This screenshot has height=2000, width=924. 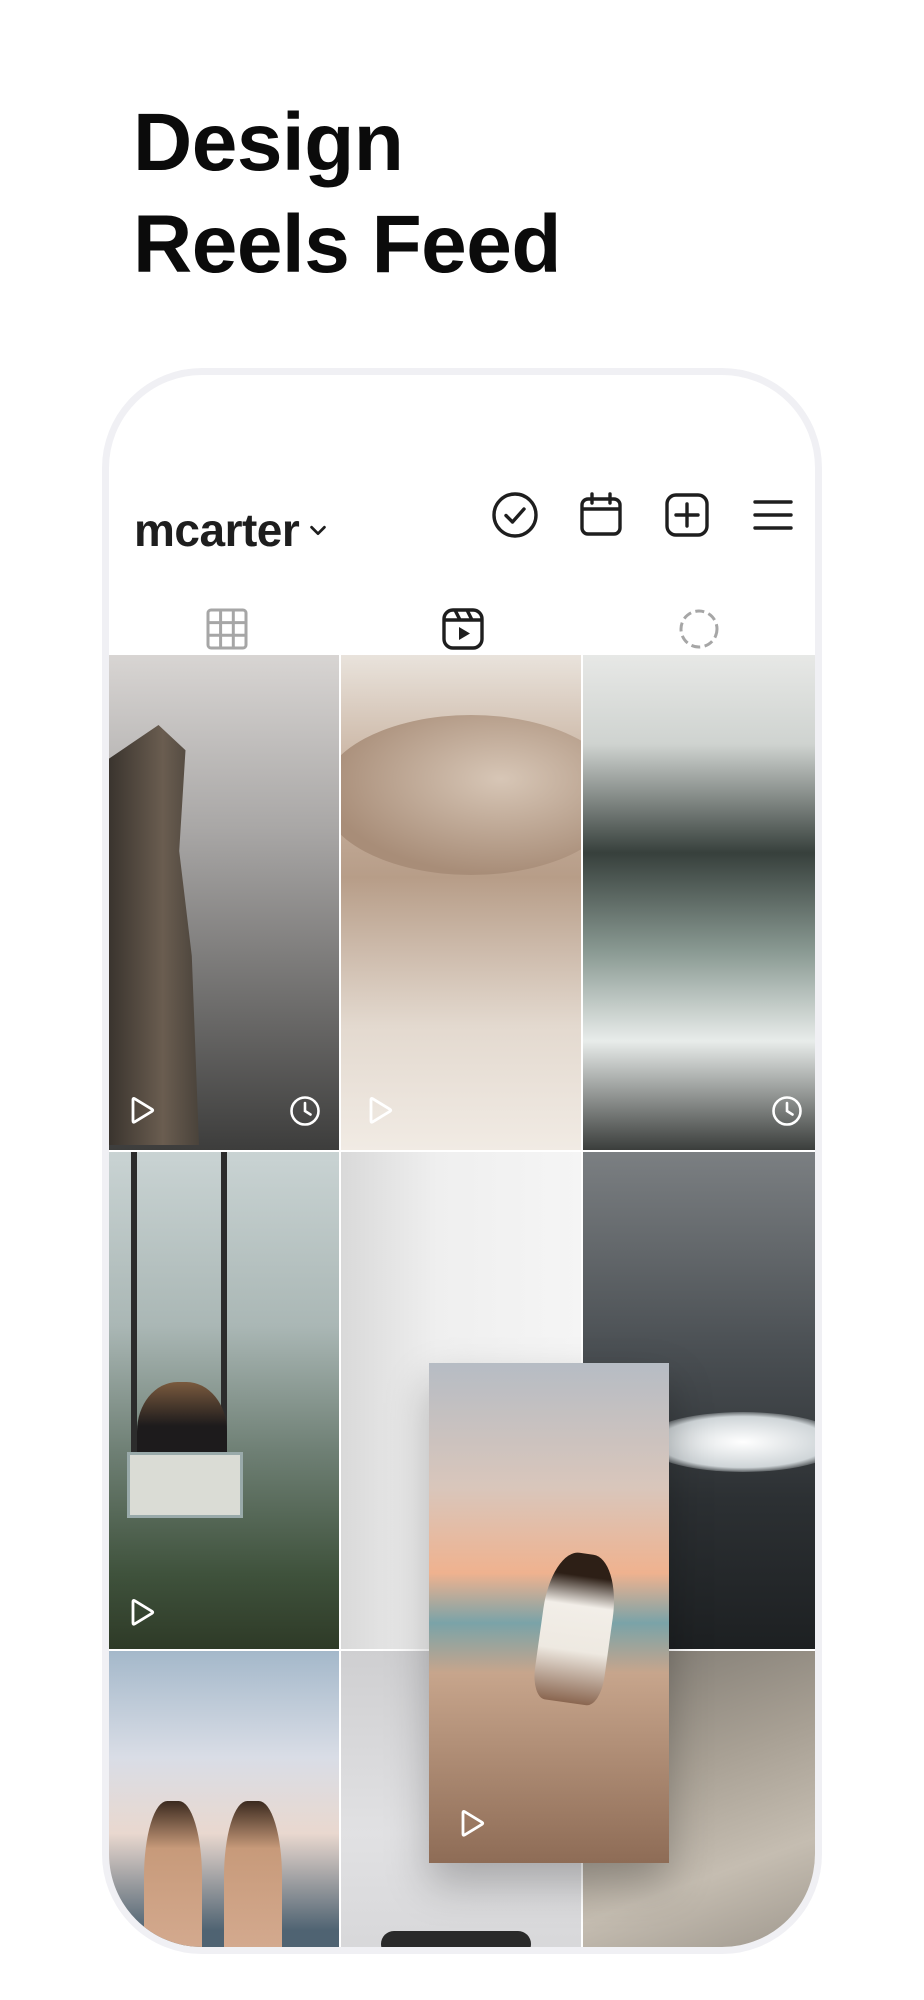 What do you see at coordinates (347, 194) in the screenshot?
I see `headline: Design Reels Feed` at bounding box center [347, 194].